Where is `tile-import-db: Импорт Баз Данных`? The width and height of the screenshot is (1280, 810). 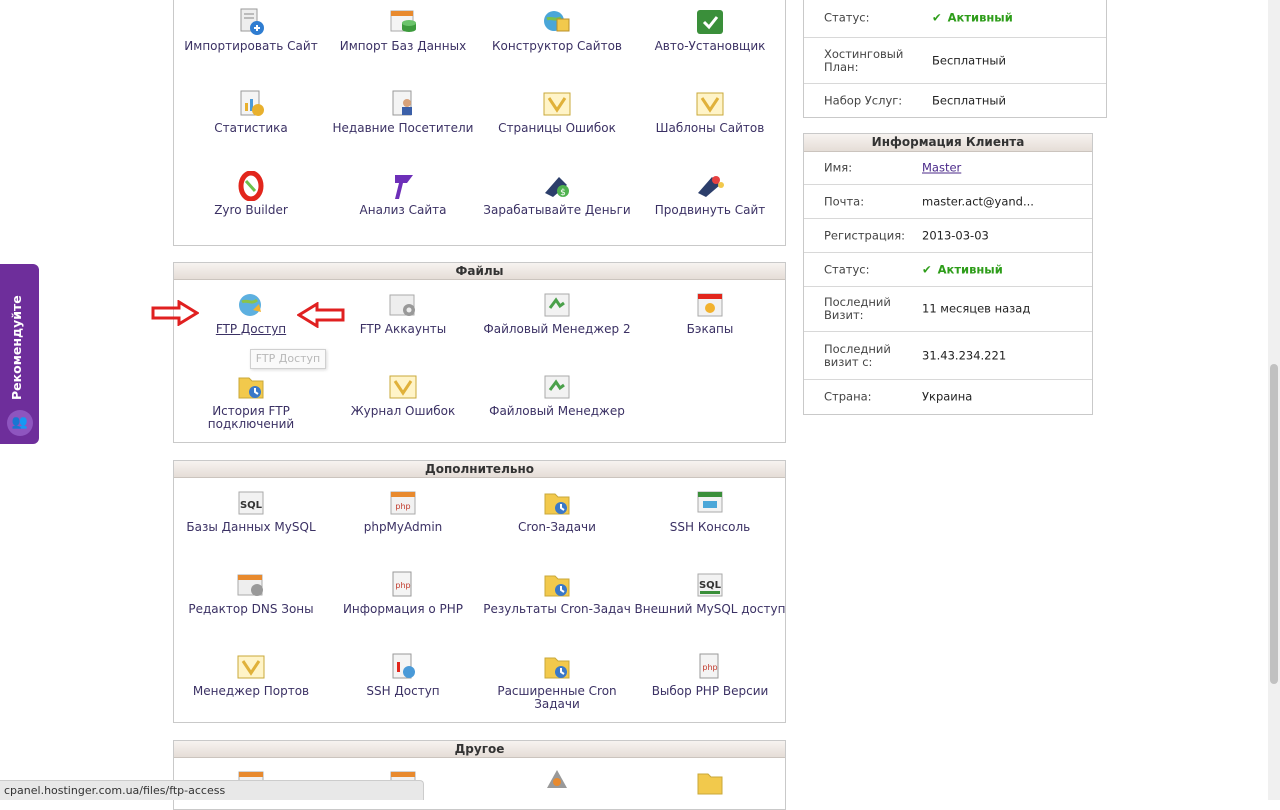
tile-import-db: Импорт Баз Данных is located at coordinates (403, 46).